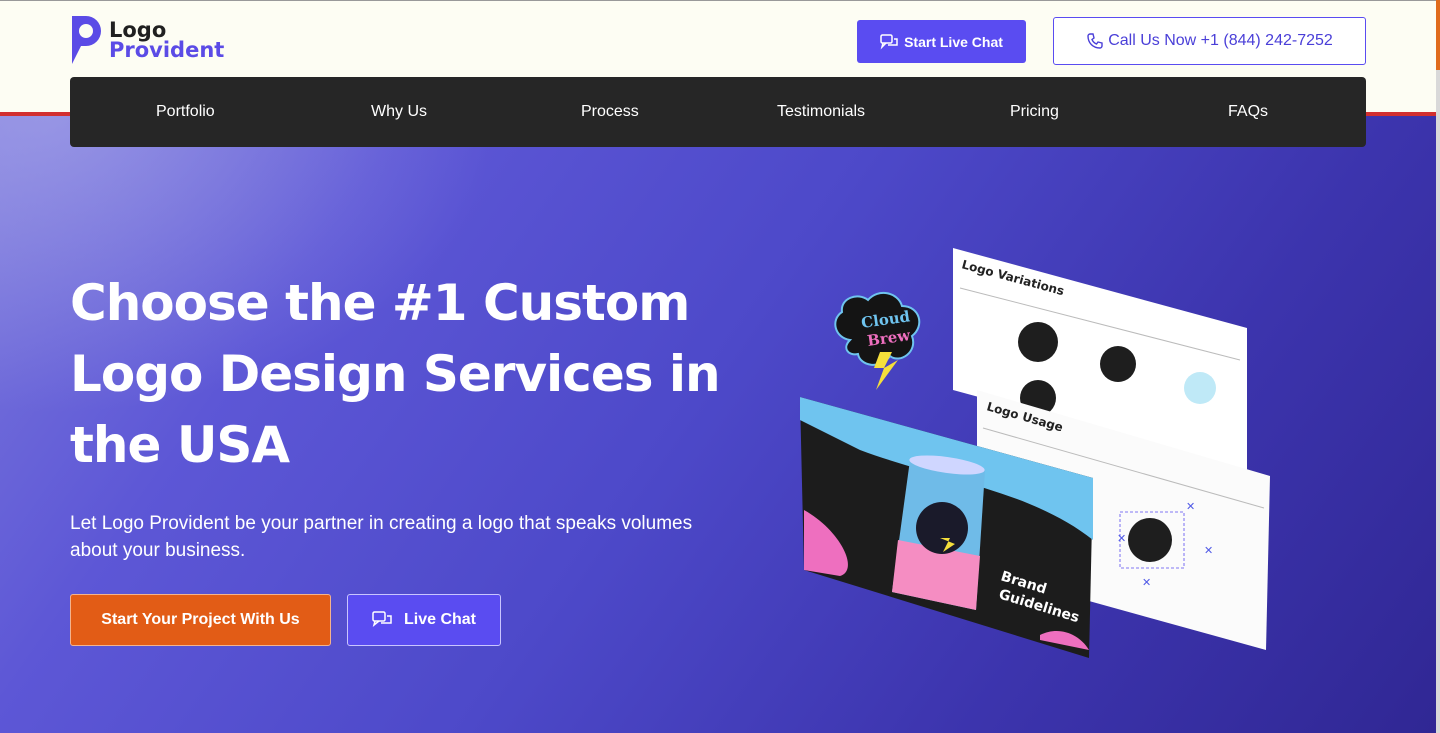 This screenshot has height=733, width=1440. I want to click on logo-line1: Logo, so click(138, 30).